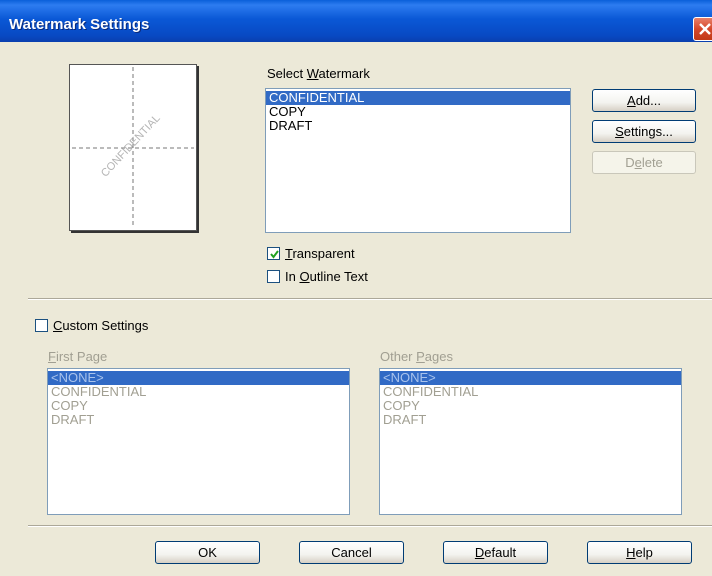 The height and width of the screenshot is (576, 712). I want to click on preview-watermark-text: CONFIDENTIAL, so click(131, 145).